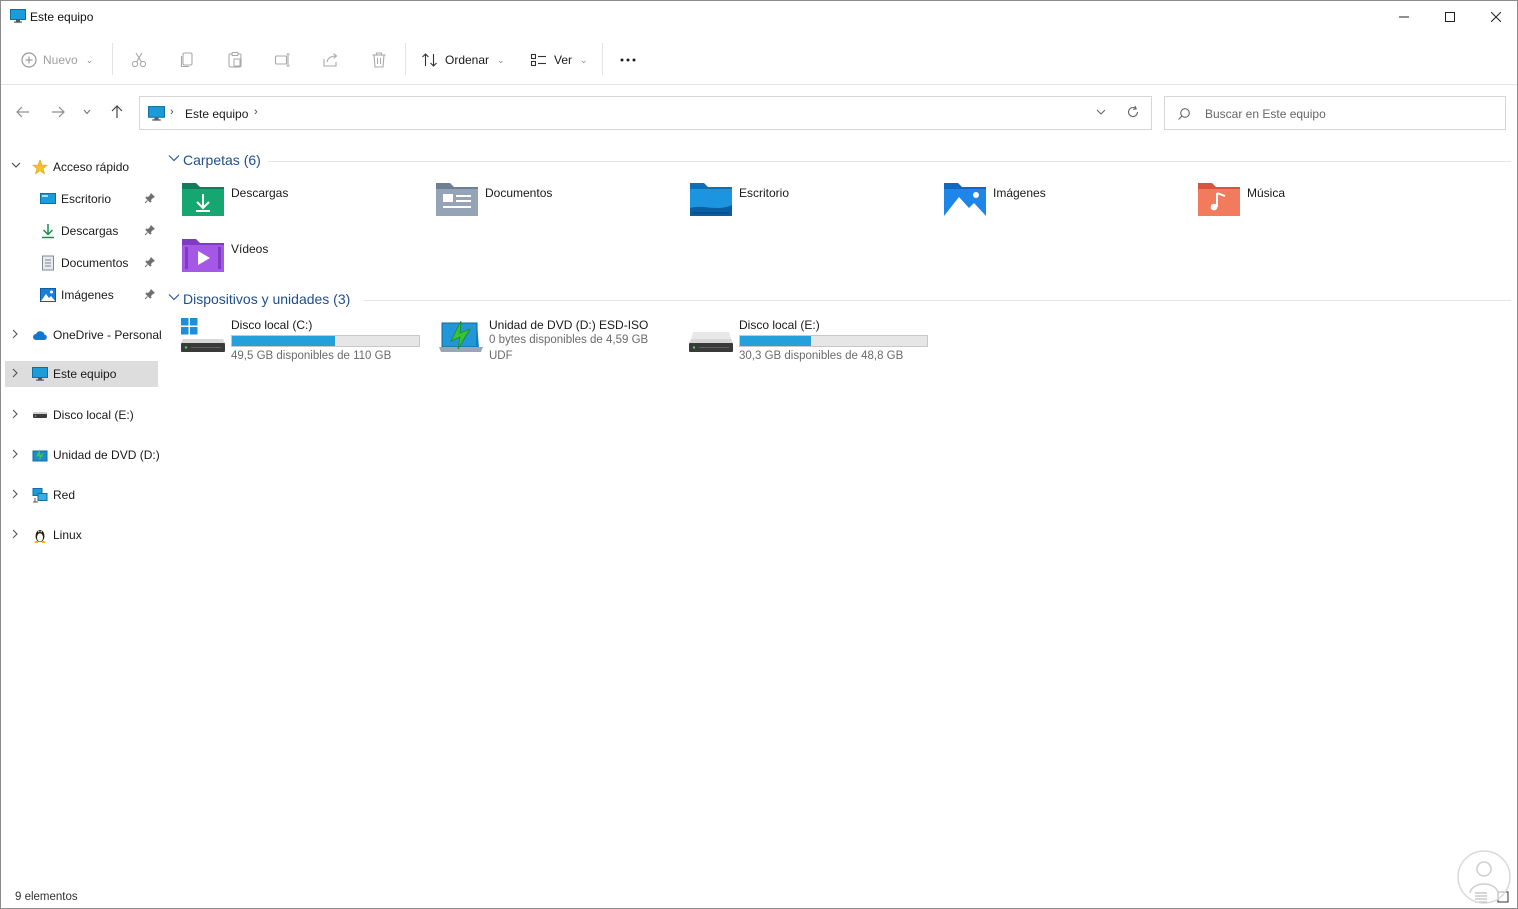 The height and width of the screenshot is (909, 1518). I want to click on more-options-button, so click(628, 60).